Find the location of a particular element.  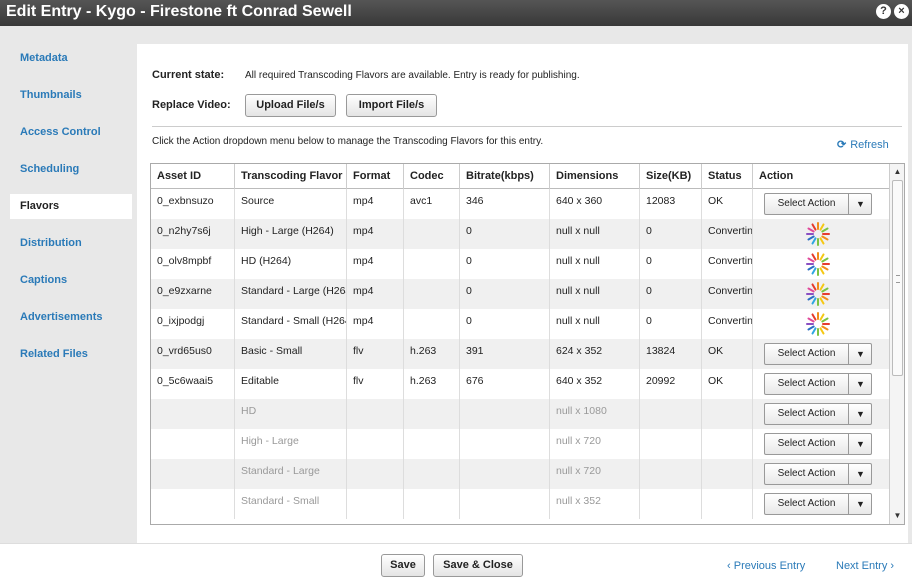

scroll-thumb is located at coordinates (897, 278).